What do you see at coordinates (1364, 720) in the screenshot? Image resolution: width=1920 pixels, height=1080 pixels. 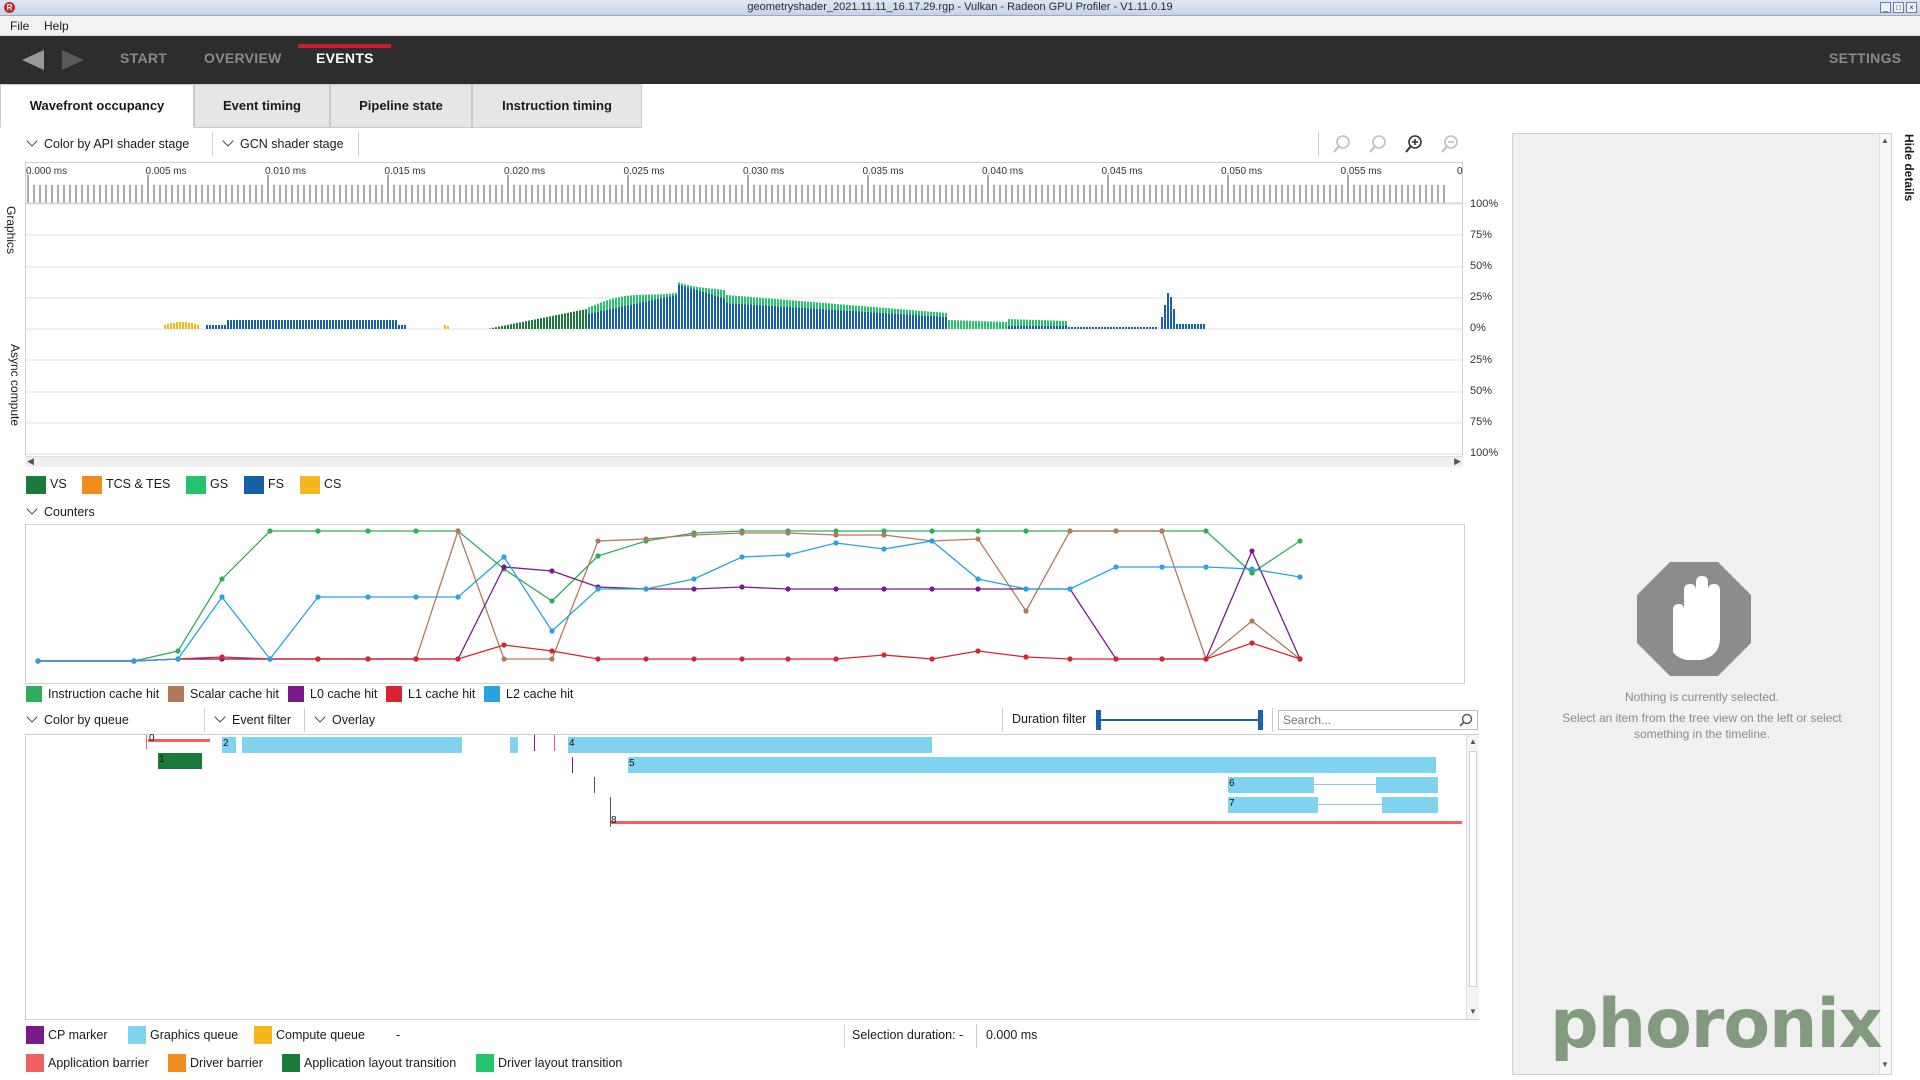 I see `search-input` at bounding box center [1364, 720].